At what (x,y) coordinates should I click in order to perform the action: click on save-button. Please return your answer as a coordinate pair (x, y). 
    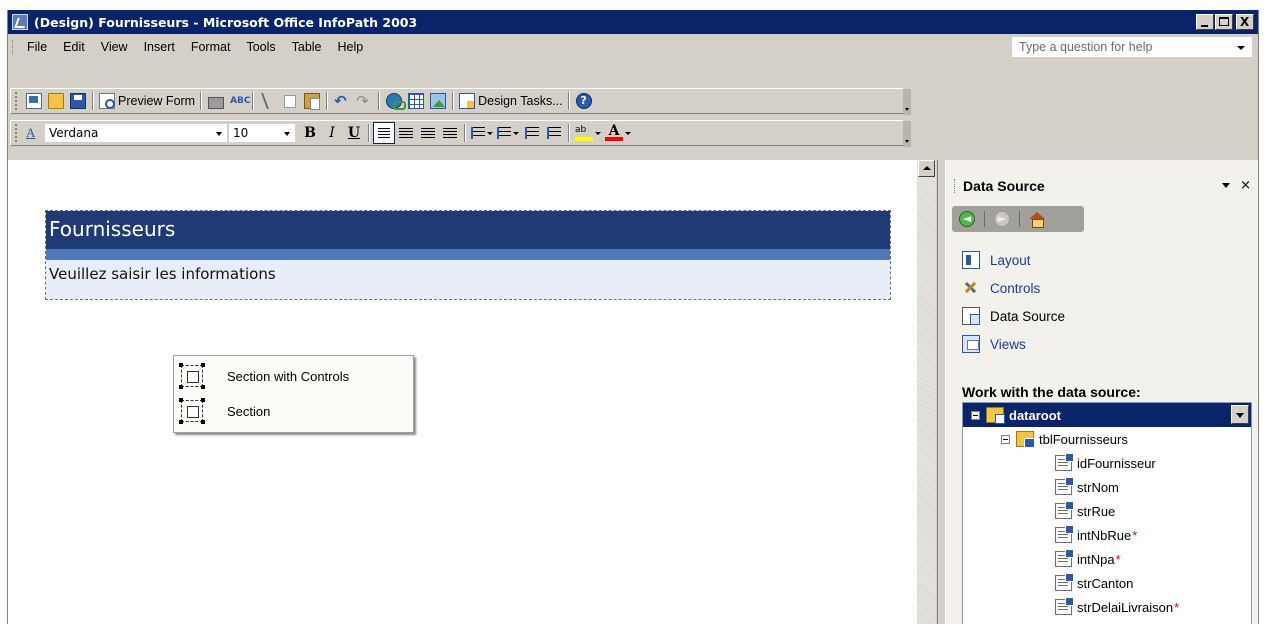
    Looking at the image, I should click on (78, 101).